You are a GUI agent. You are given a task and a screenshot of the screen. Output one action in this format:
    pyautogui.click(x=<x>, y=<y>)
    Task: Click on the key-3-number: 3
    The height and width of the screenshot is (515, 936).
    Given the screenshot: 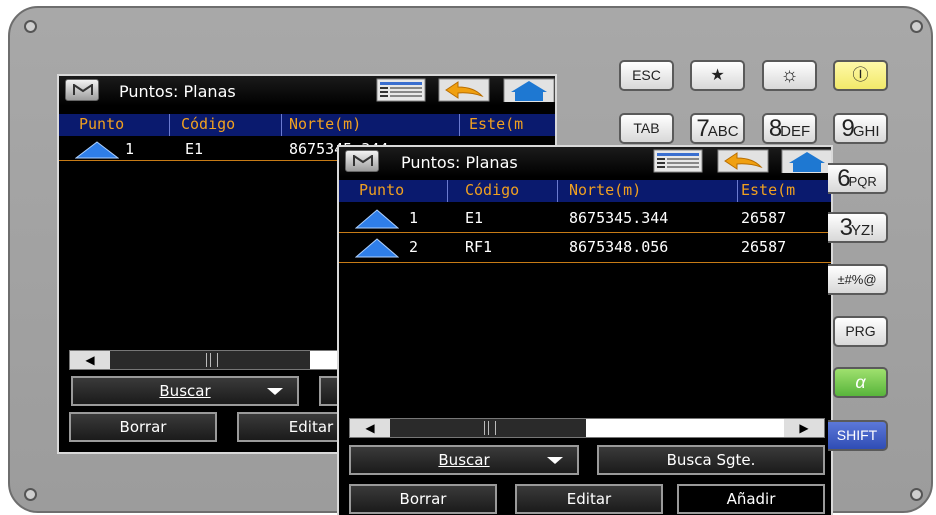 What is the action you would take?
    pyautogui.click(x=846, y=227)
    